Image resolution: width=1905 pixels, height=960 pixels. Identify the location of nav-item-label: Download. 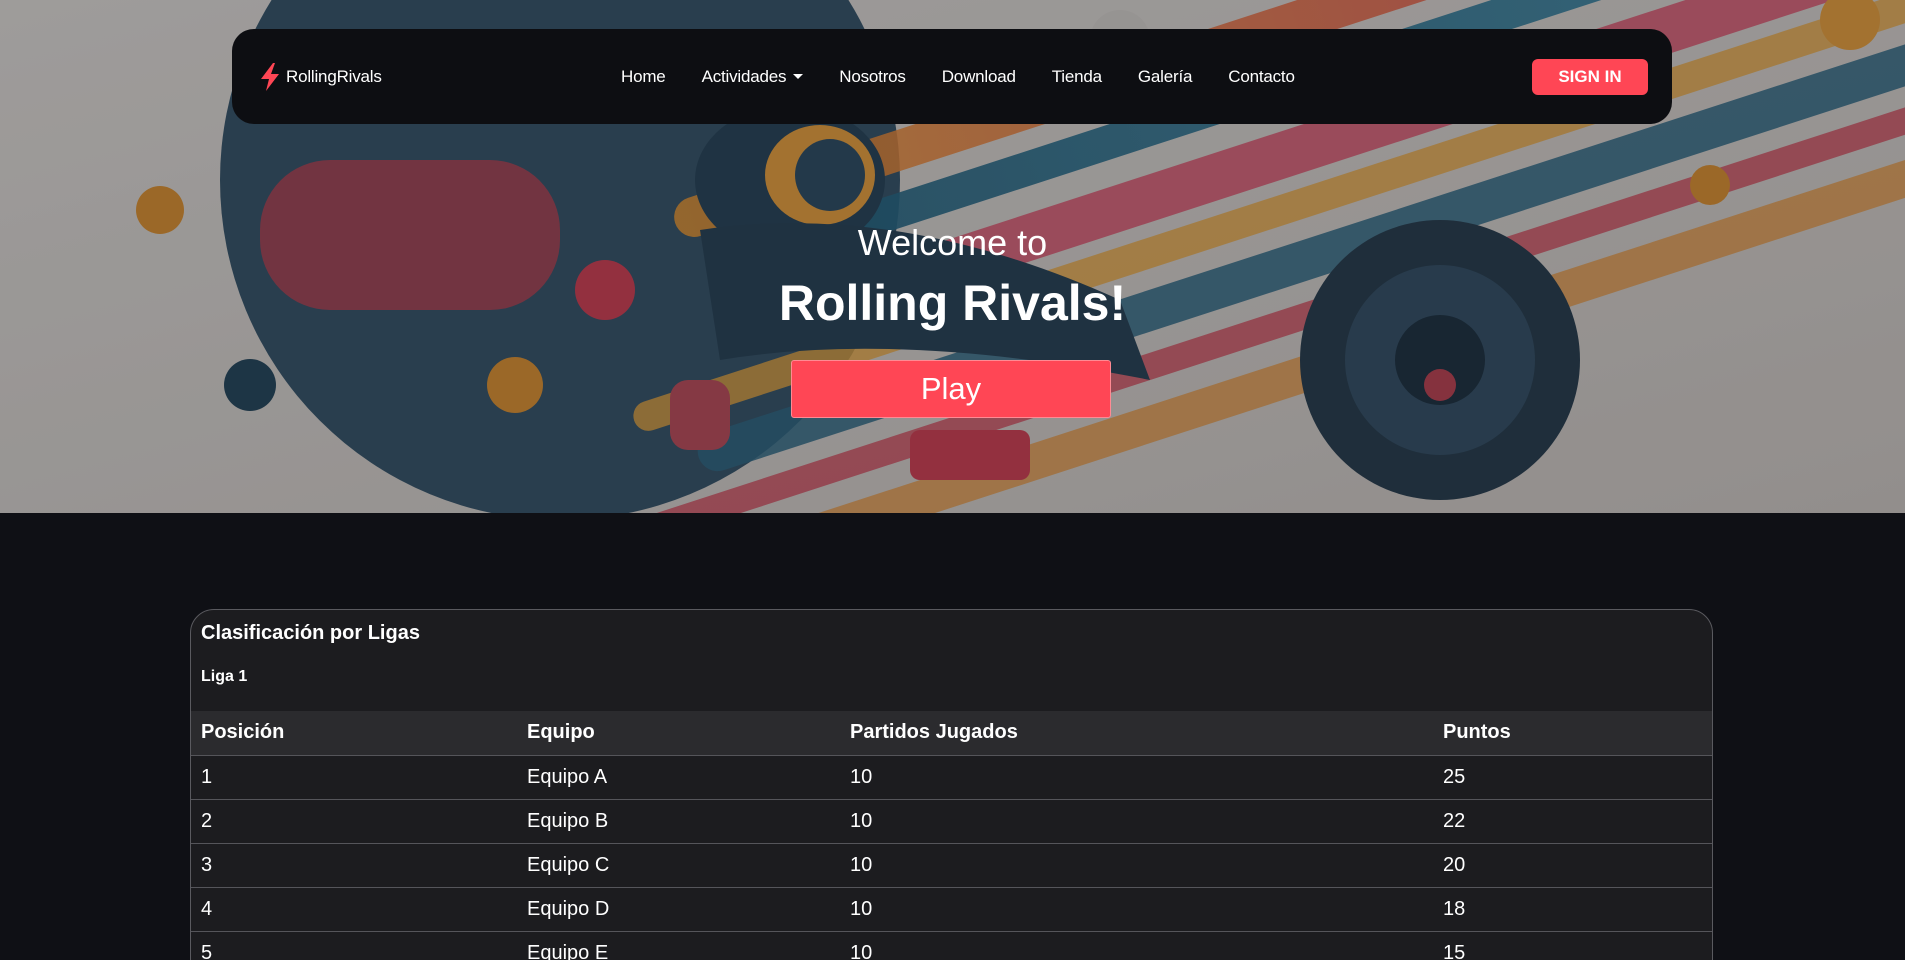
(978, 76).